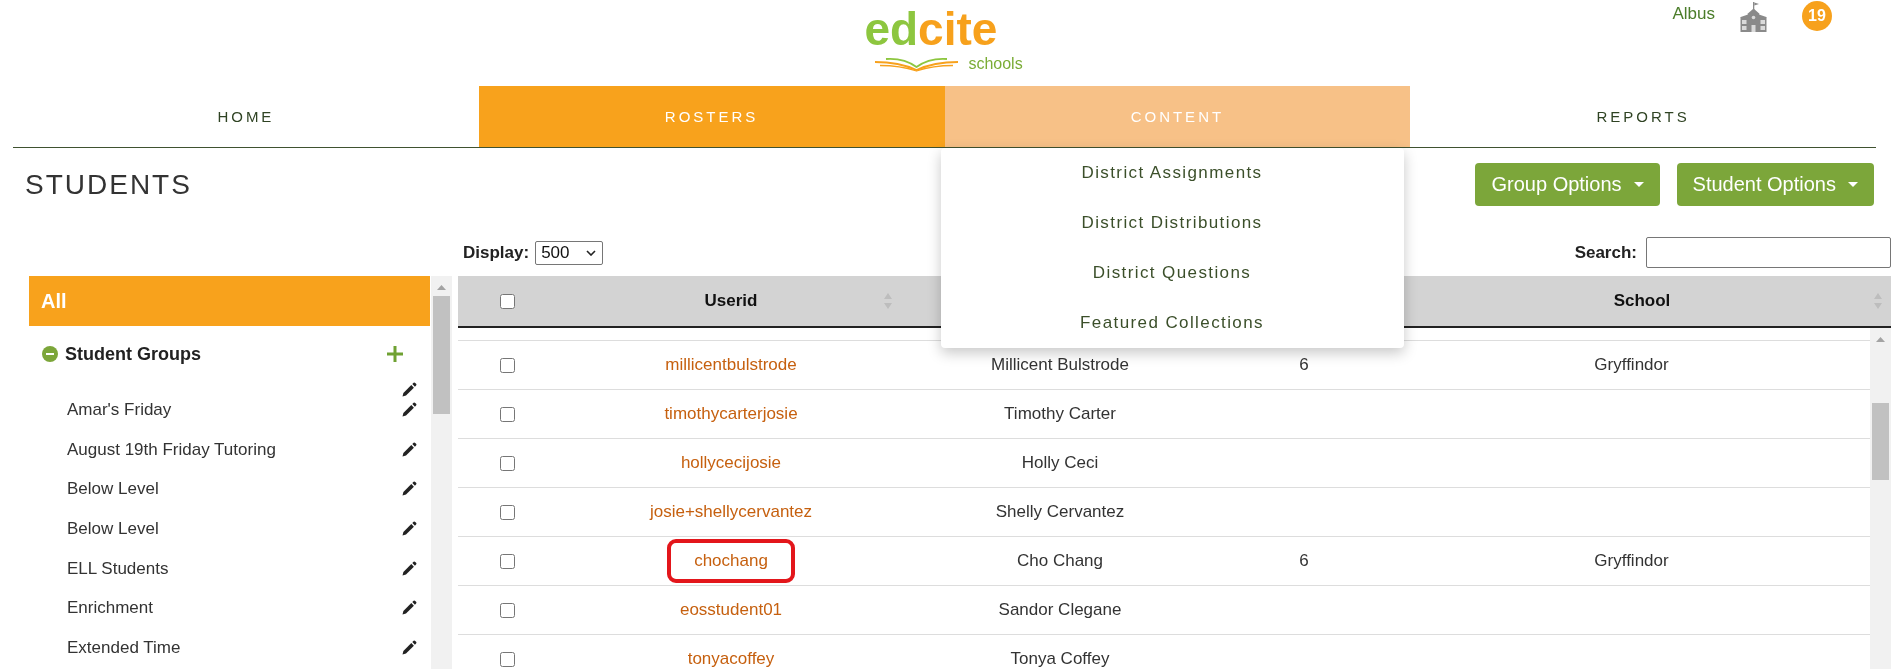 The image size is (1895, 669). Describe the element at coordinates (731, 414) in the screenshot. I see `userid-link: timothycarterjosie` at that location.